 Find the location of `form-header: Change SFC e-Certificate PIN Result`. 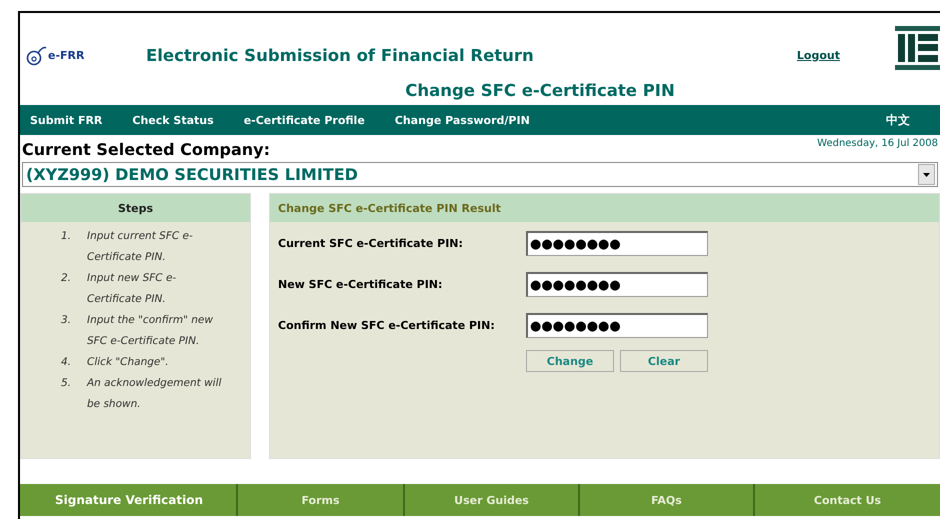

form-header: Change SFC e-Certificate PIN Result is located at coordinates (604, 208).